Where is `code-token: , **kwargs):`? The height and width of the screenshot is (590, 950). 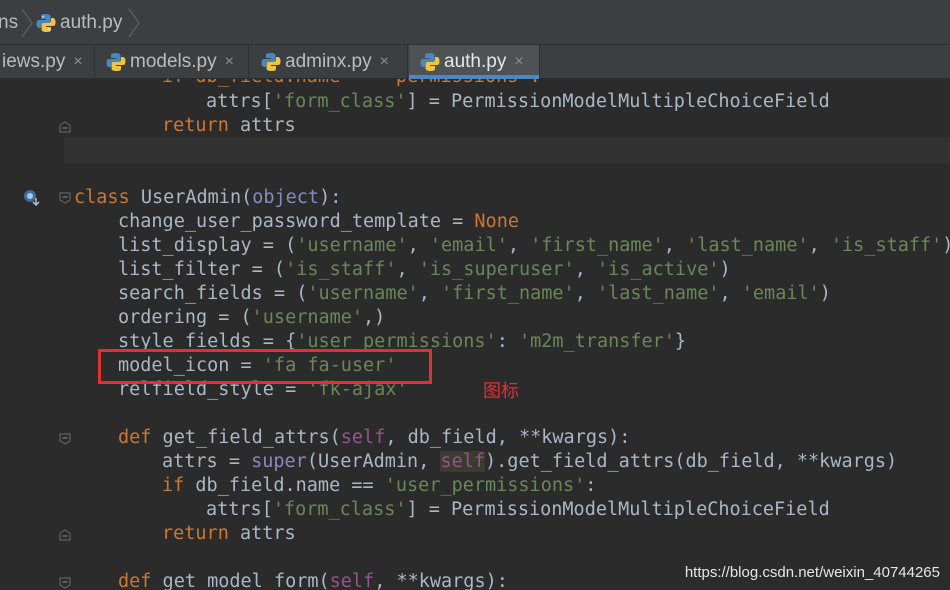
code-token: , **kwargs): is located at coordinates (441, 580).